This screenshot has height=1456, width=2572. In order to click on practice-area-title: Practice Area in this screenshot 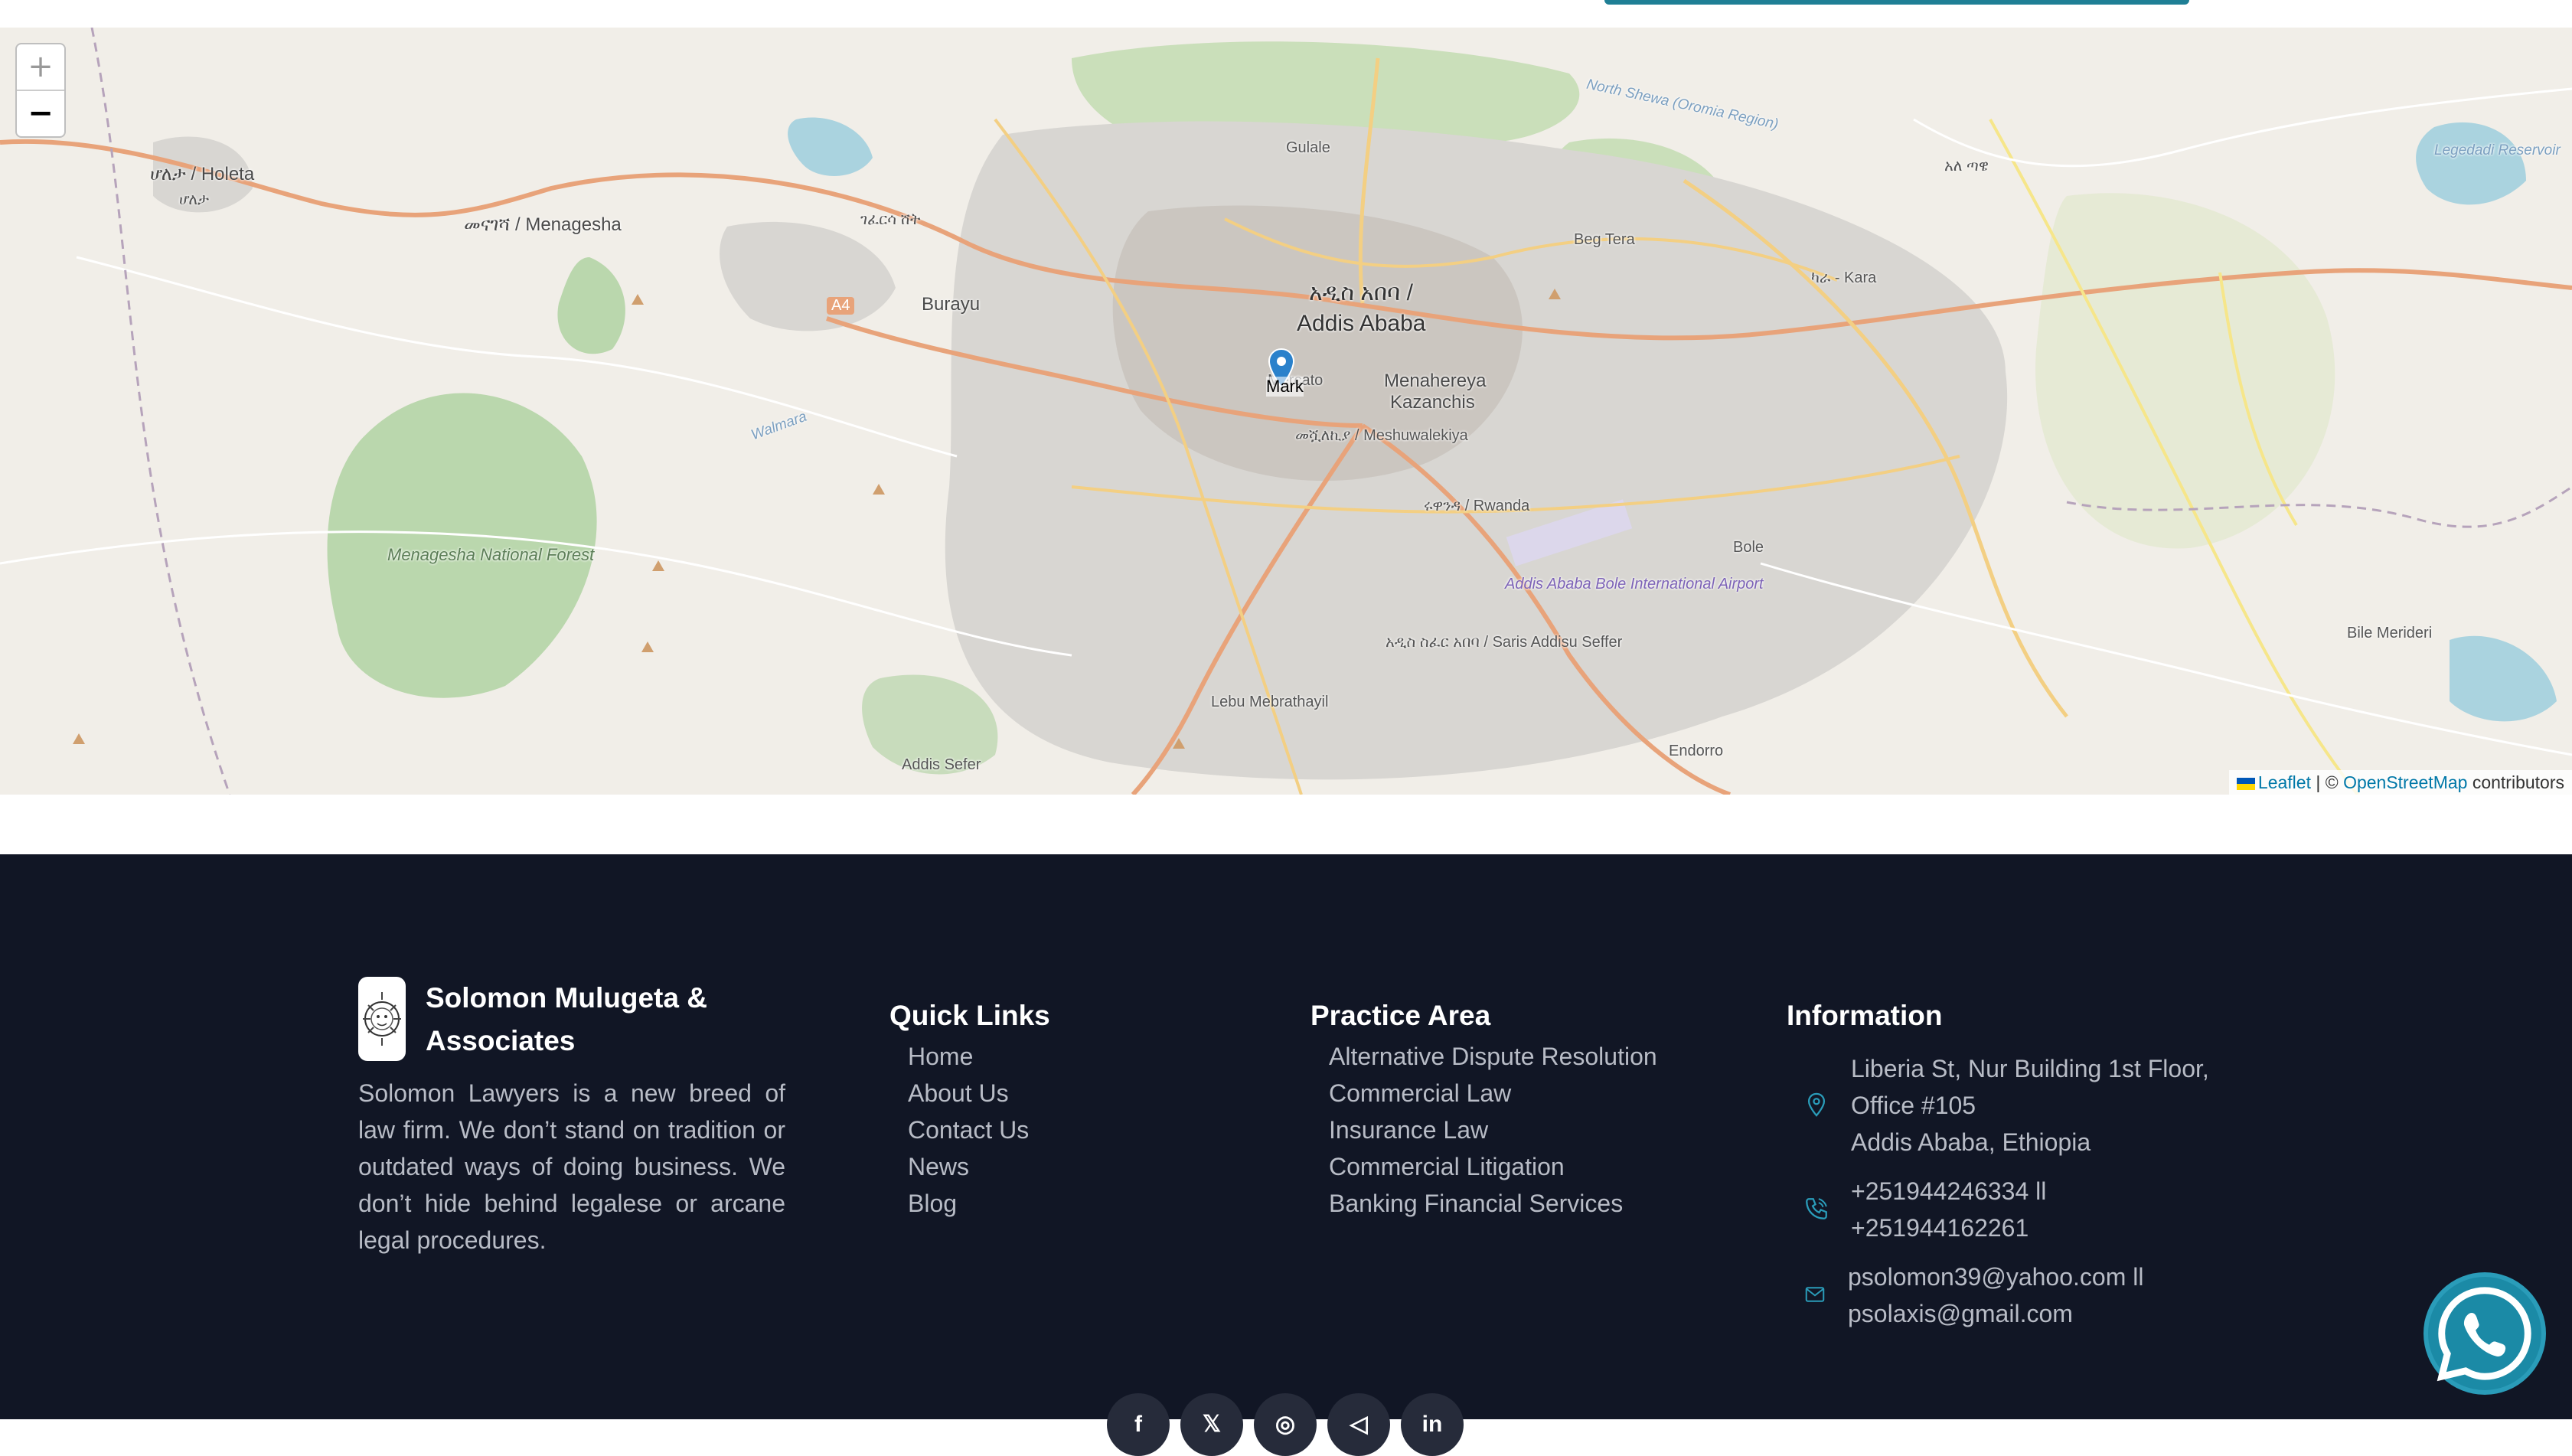, I will do `click(1400, 1015)`.